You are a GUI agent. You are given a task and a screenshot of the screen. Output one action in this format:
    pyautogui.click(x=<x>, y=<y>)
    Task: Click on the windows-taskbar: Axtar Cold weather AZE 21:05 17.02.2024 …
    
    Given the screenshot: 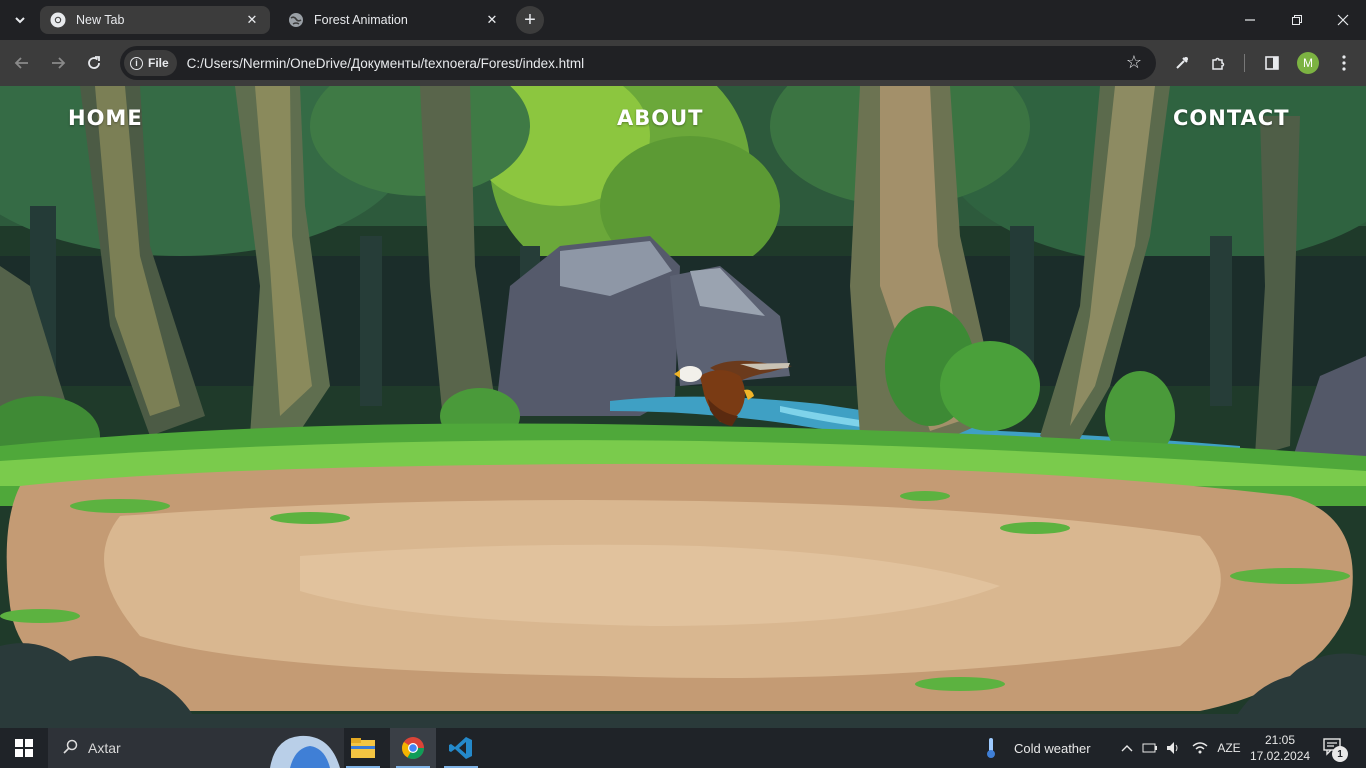 What is the action you would take?
    pyautogui.click(x=683, y=748)
    